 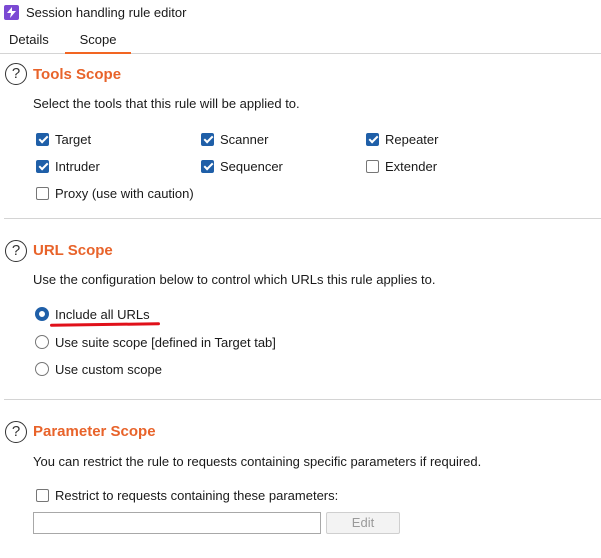 I want to click on checkbox-label: Extender, so click(x=411, y=166).